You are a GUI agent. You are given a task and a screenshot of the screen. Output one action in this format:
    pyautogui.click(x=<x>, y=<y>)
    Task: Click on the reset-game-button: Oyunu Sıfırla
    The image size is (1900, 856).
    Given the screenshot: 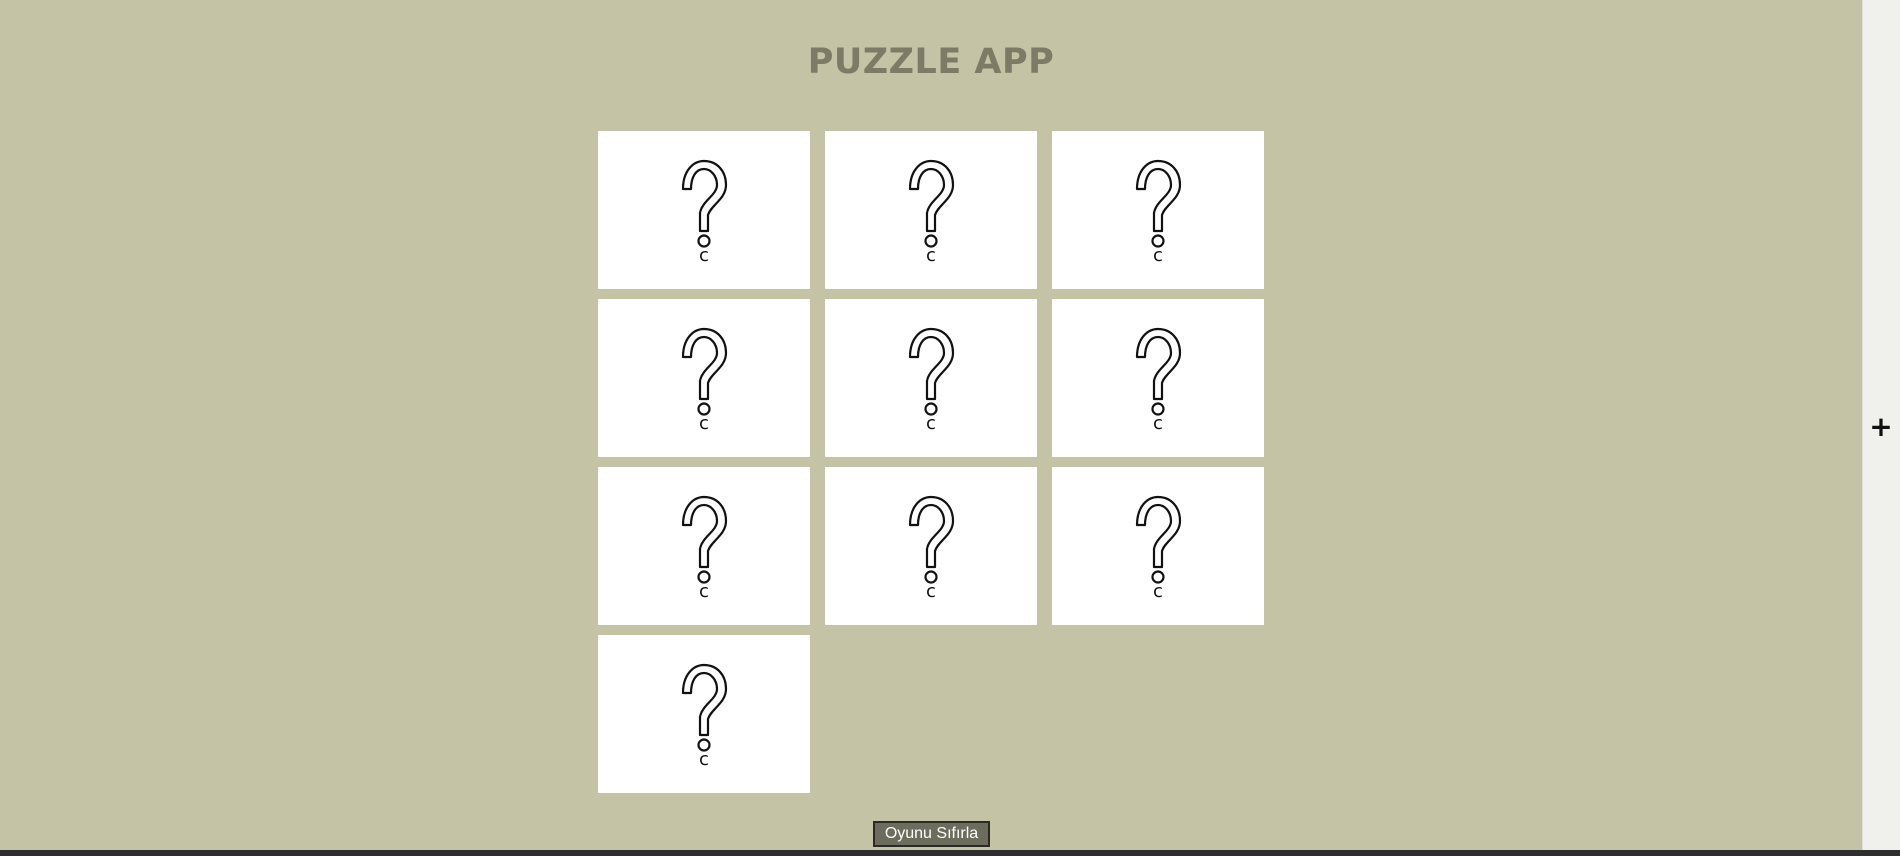 What is the action you would take?
    pyautogui.click(x=931, y=834)
    